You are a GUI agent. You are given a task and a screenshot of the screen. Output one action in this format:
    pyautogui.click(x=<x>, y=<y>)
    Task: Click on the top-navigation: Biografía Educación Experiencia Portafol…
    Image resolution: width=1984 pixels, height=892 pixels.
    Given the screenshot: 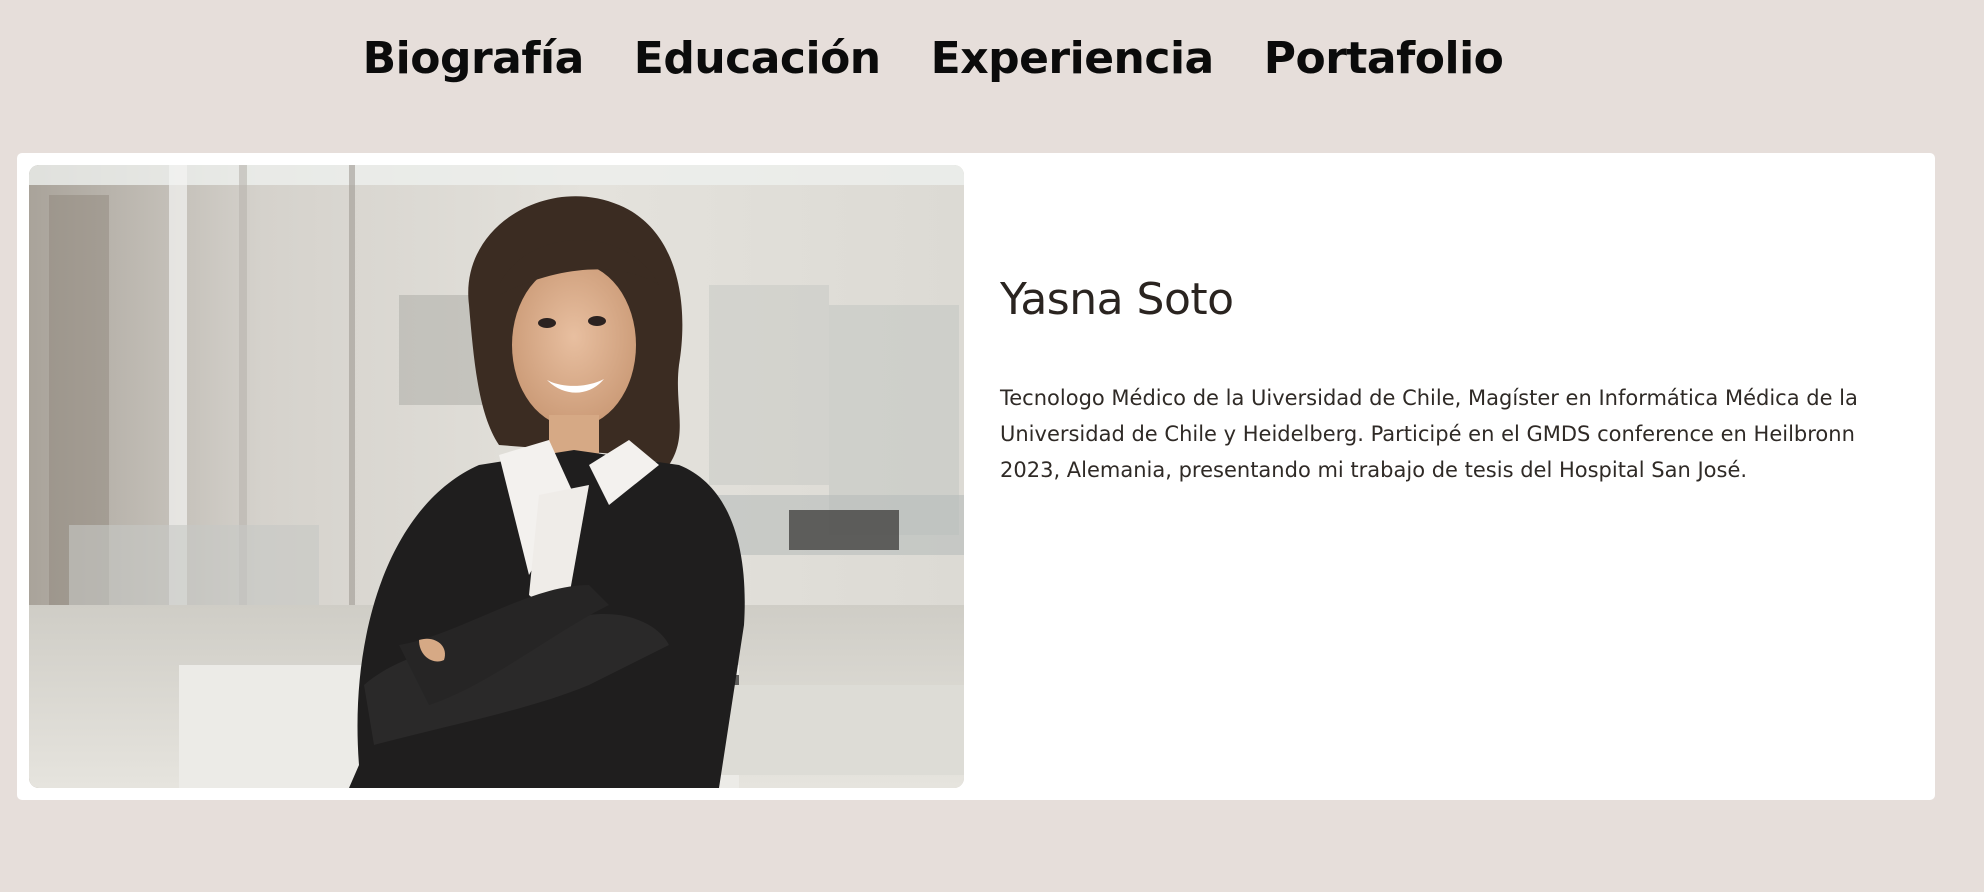 What is the action you would take?
    pyautogui.click(x=962, y=59)
    